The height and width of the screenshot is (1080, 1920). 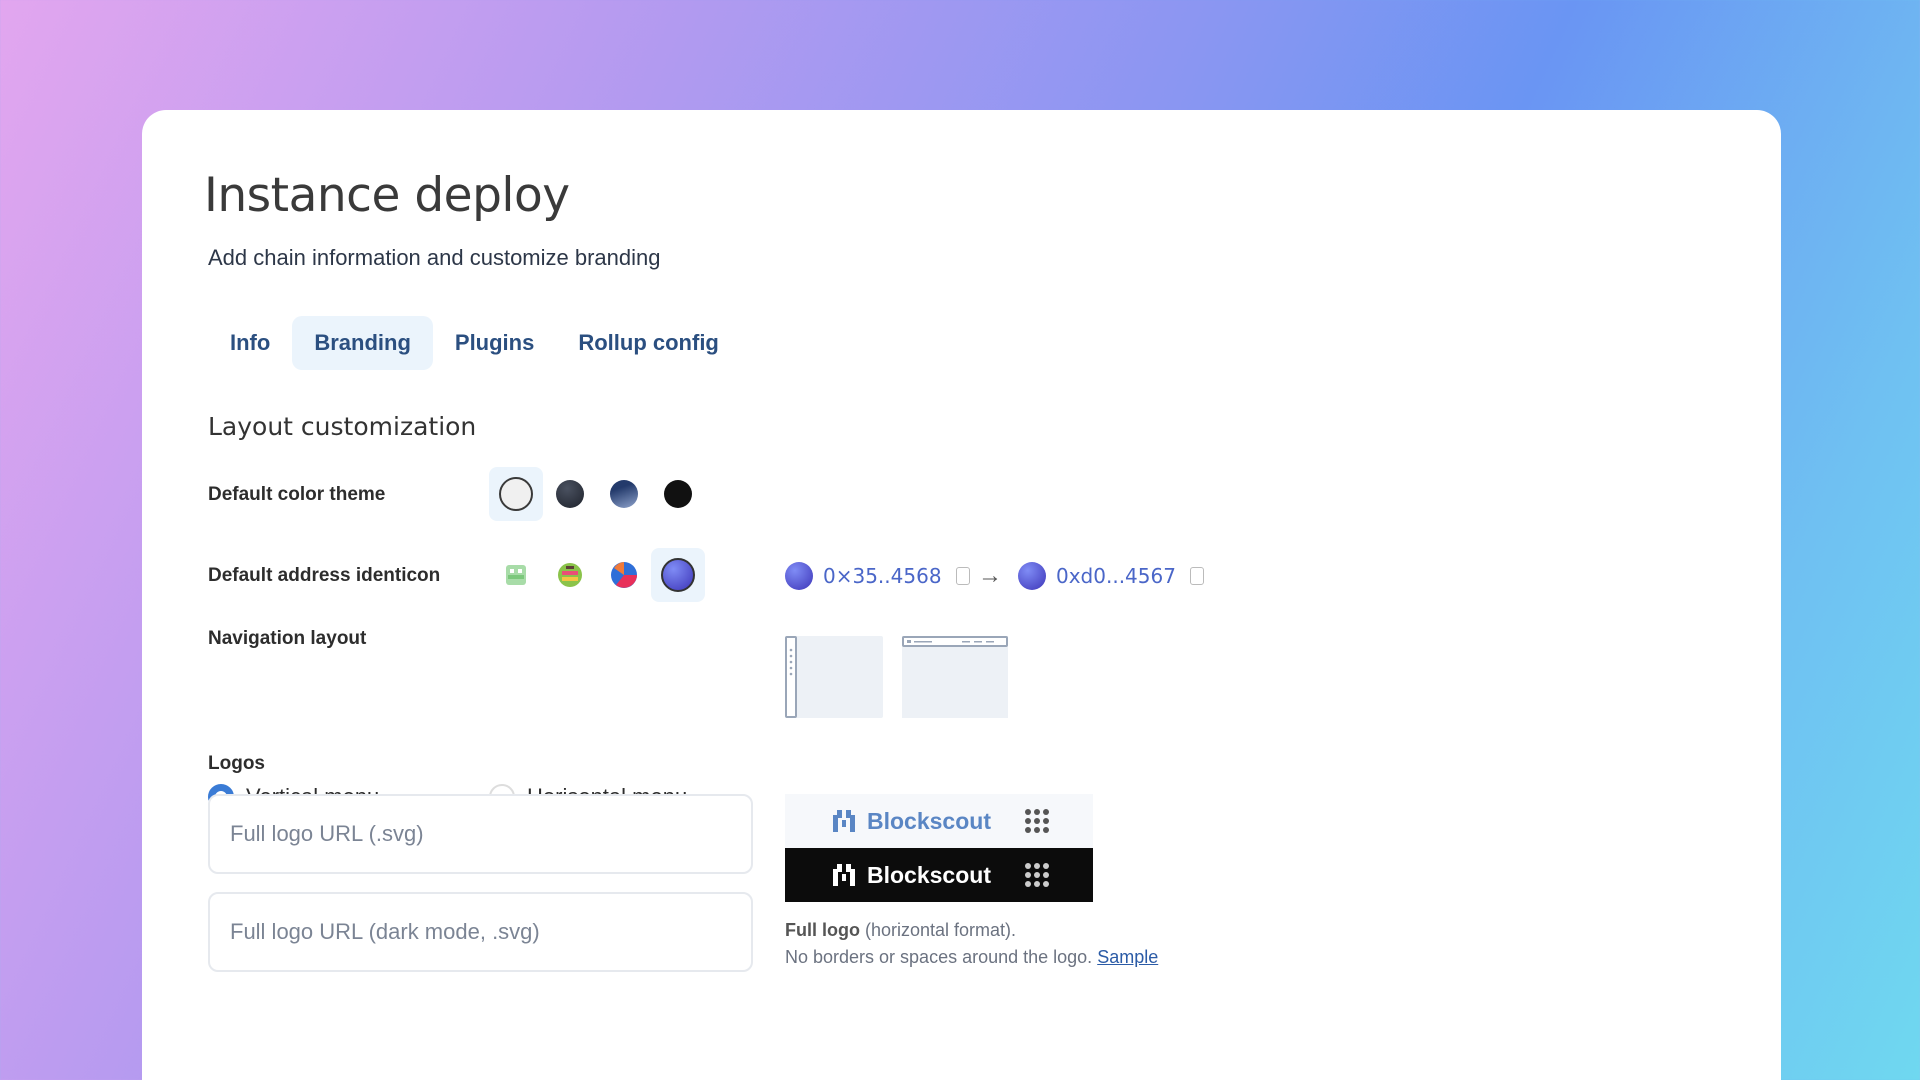 I want to click on theme-dim-option, so click(x=570, y=494).